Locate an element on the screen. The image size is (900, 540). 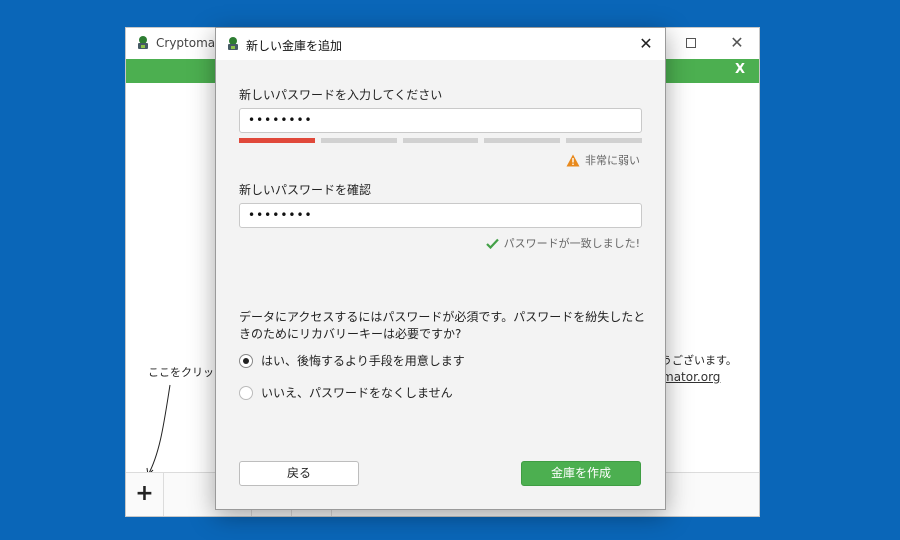
banner-close-button: X is located at coordinates (740, 69).